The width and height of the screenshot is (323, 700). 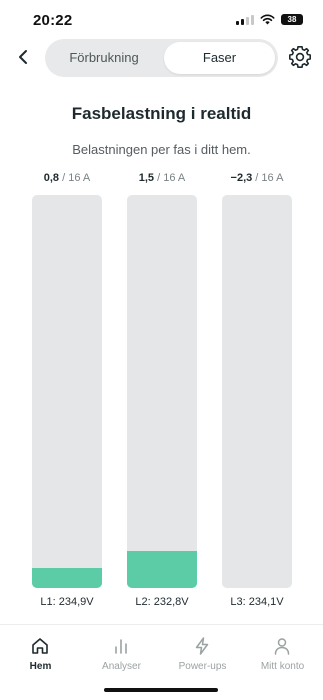 I want to click on phase-l2: 1,5 / 16 A L2: 232,8V, so click(x=162, y=390).